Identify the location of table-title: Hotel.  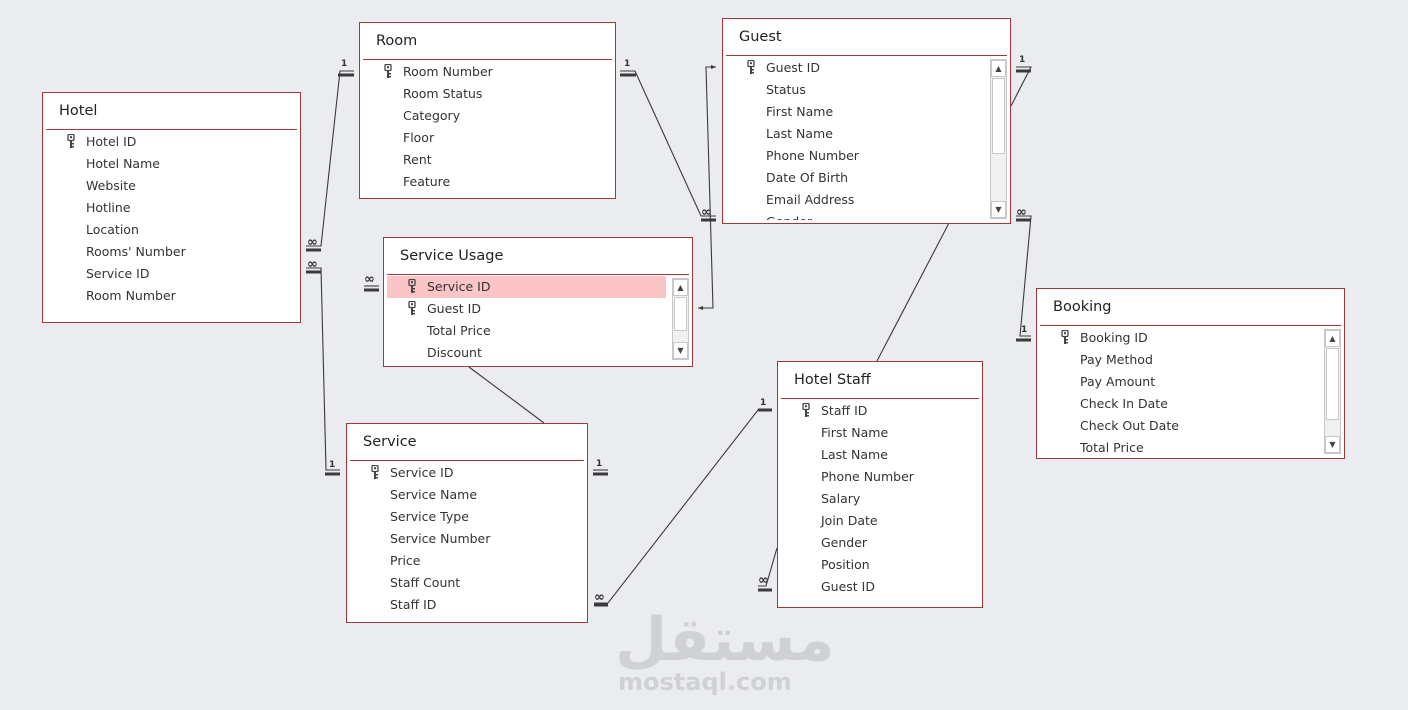
(78, 111).